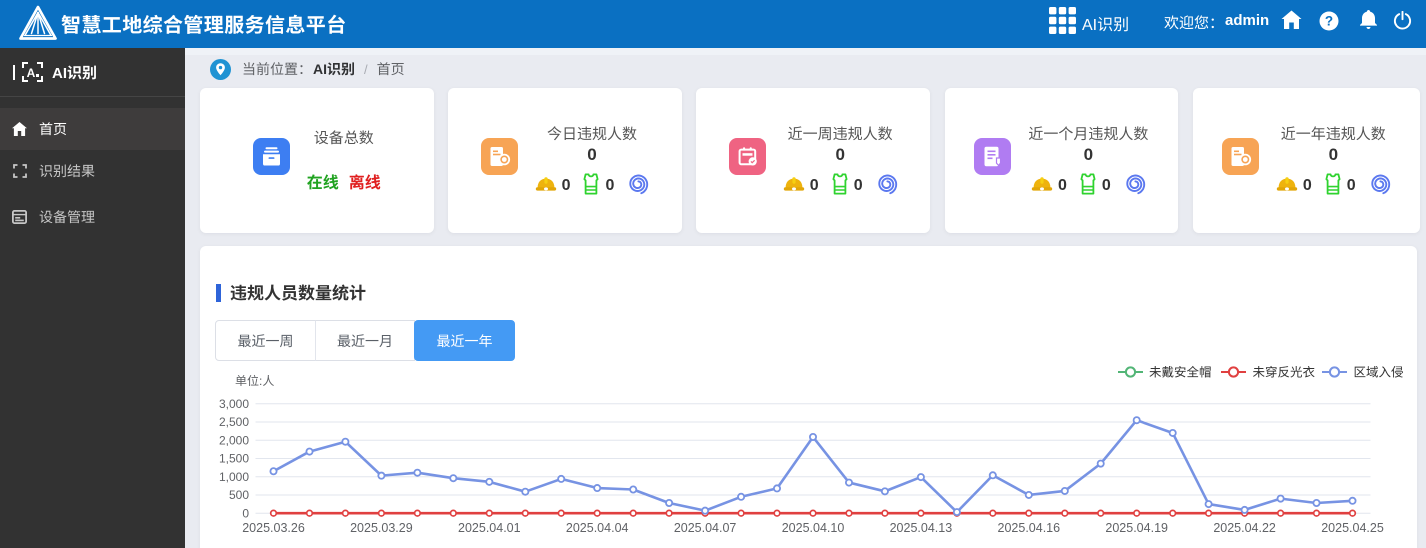  Describe the element at coordinates (813, 528) in the screenshot. I see `svg-text: 2025.04.10` at that location.